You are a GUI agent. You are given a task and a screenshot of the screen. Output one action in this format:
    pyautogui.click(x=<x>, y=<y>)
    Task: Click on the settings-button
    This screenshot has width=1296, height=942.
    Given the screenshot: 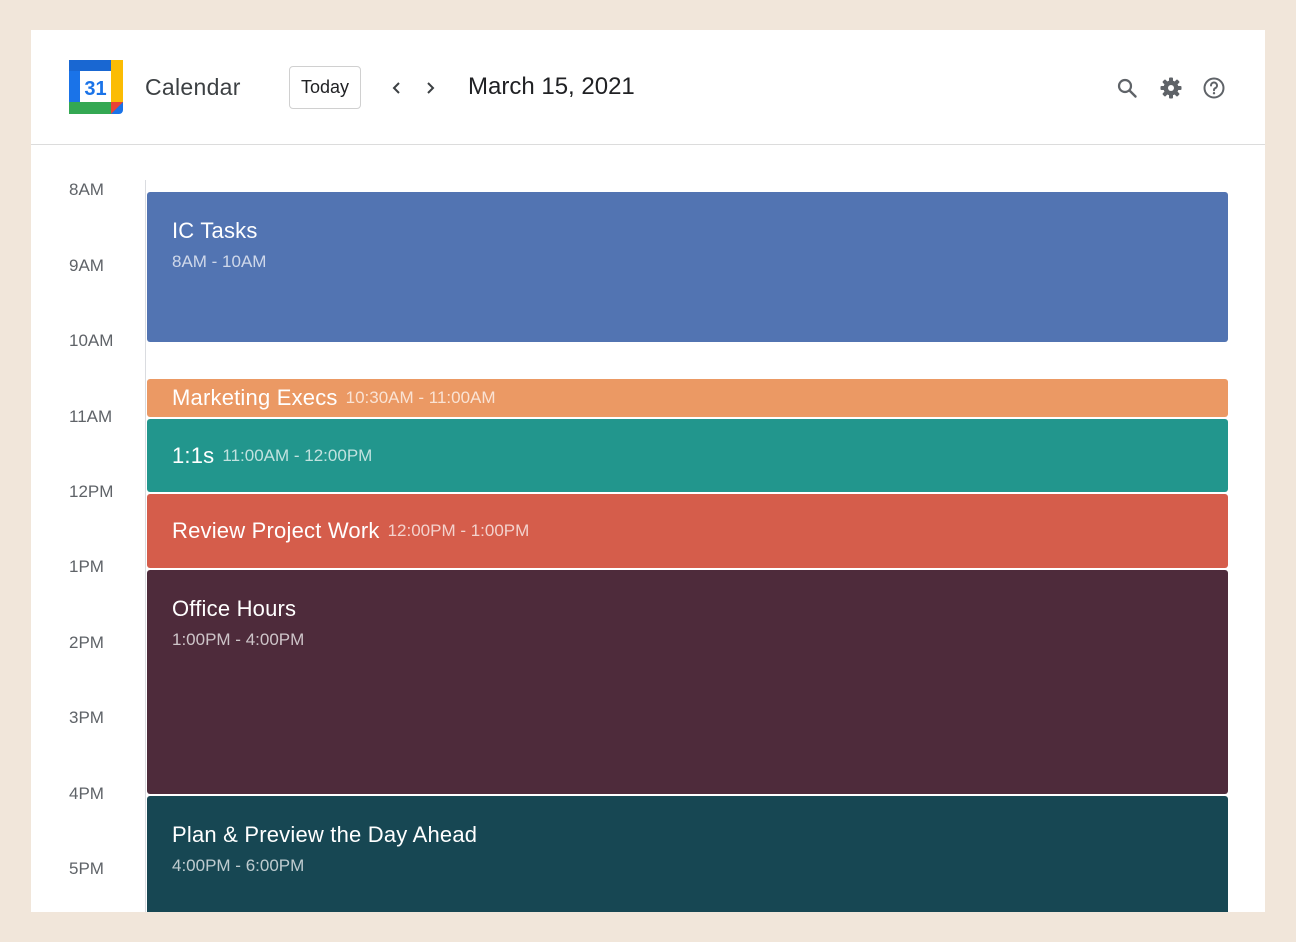 What is the action you would take?
    pyautogui.click(x=1171, y=88)
    